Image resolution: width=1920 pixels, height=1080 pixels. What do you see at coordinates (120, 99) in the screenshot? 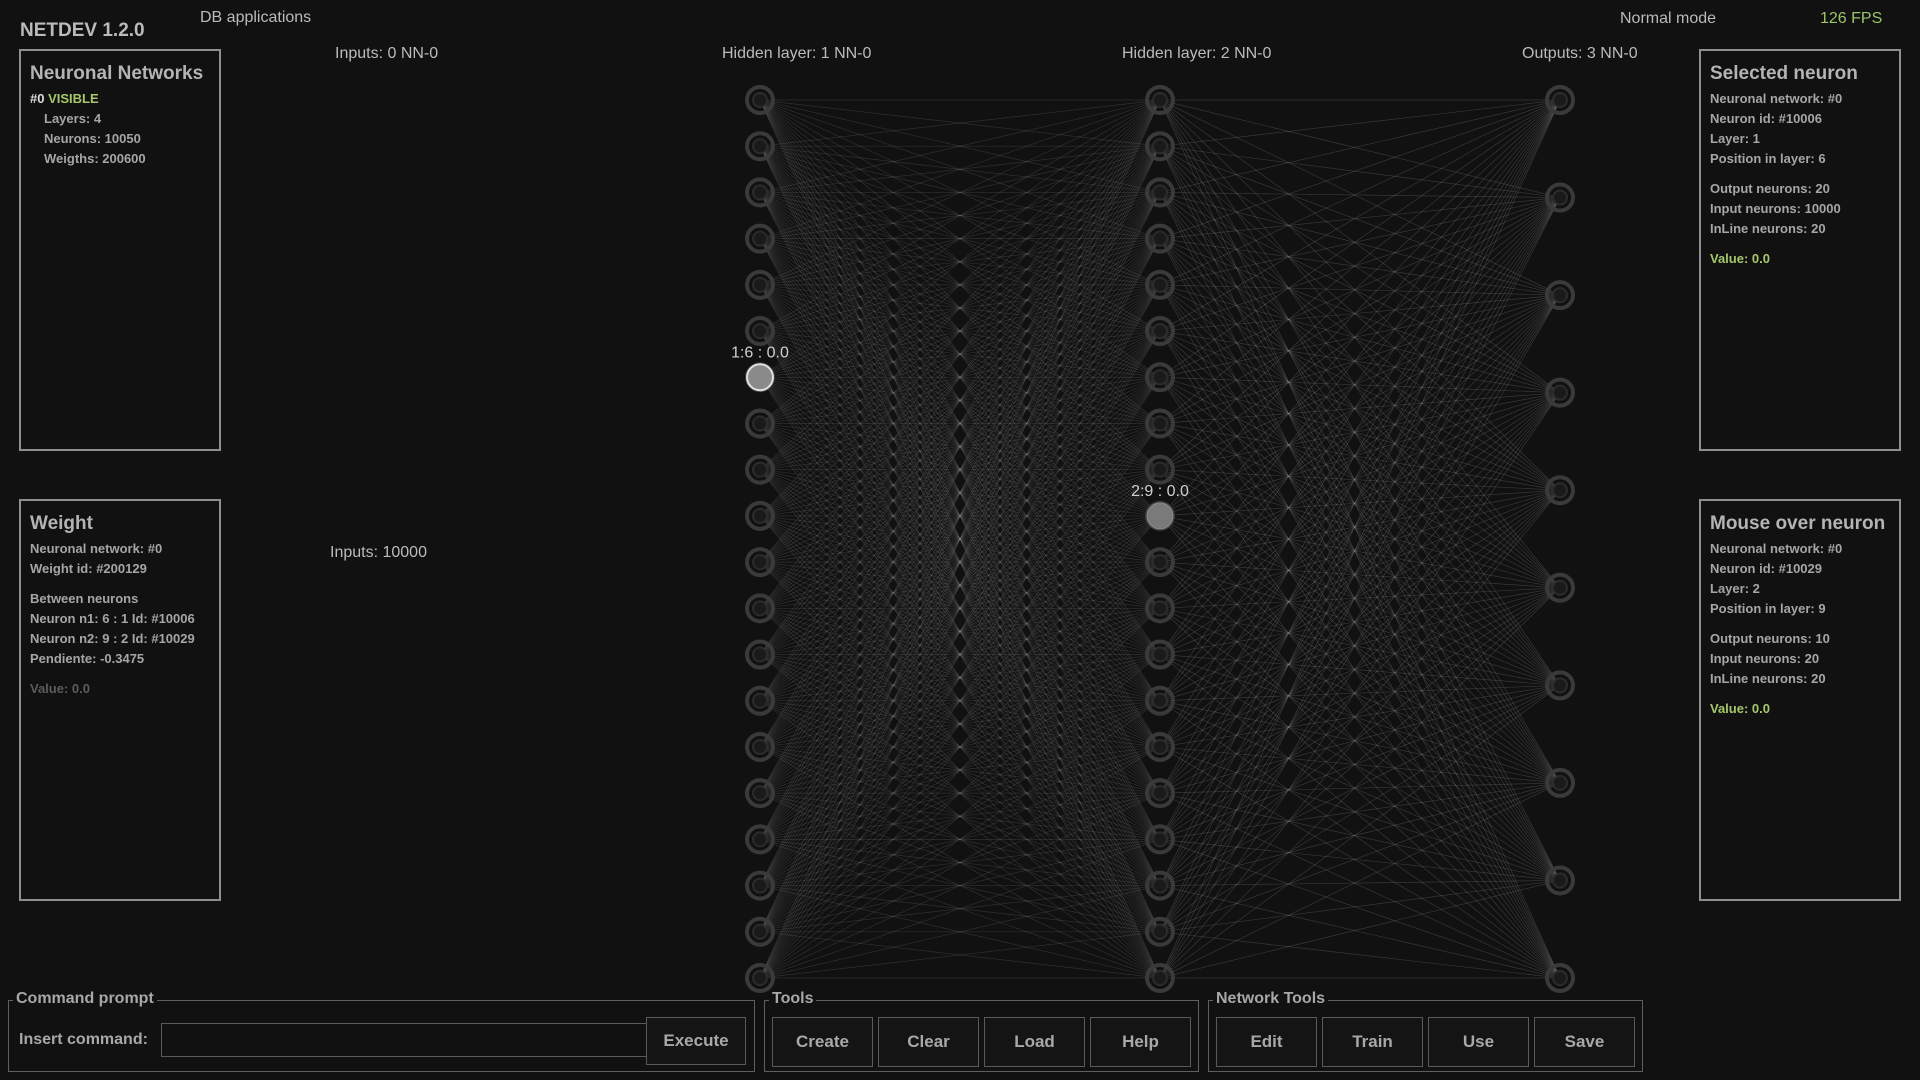
I see `network-list-item: #0 VISIBLE` at bounding box center [120, 99].